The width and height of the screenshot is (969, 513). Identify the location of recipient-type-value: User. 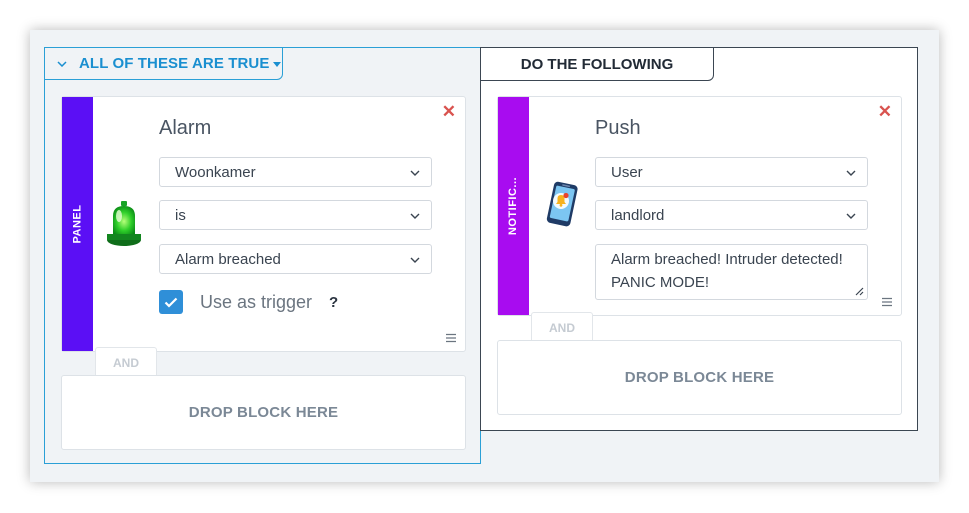
(627, 172).